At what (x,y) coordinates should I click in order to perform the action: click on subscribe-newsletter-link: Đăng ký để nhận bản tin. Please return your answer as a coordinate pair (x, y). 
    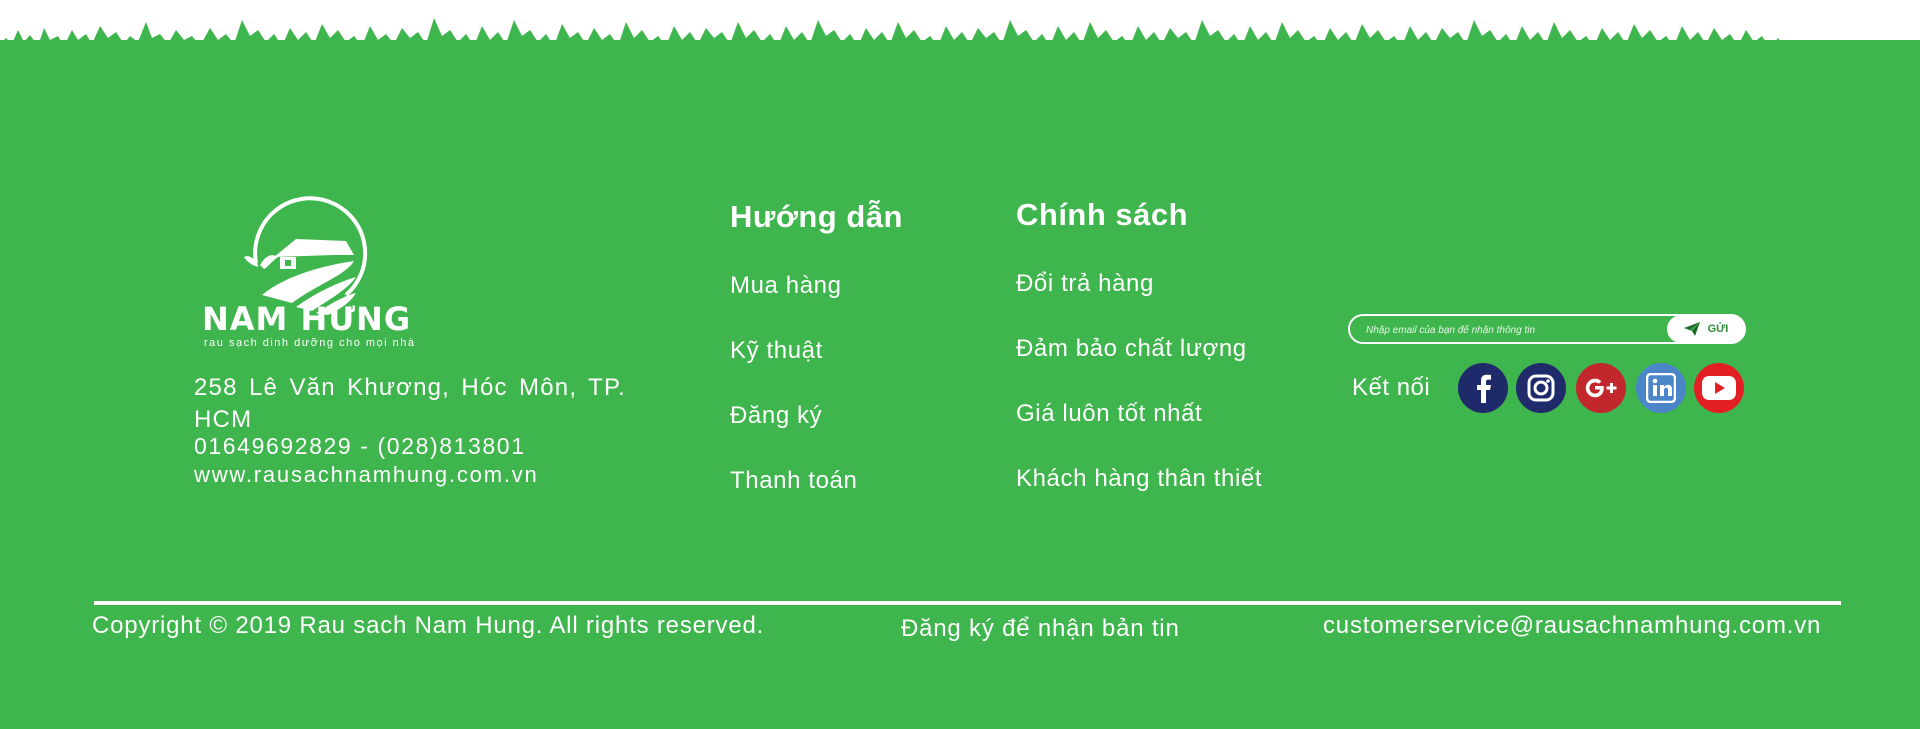
    Looking at the image, I should click on (1040, 629).